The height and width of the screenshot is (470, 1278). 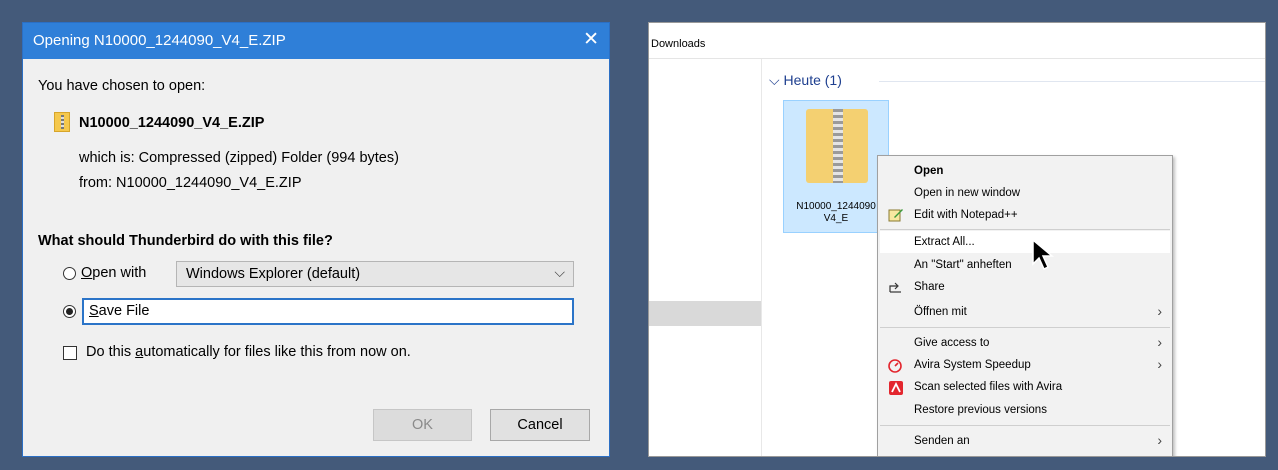 I want to click on file-source: from: N10000_1244090_V4_E.ZIP, so click(x=190, y=183).